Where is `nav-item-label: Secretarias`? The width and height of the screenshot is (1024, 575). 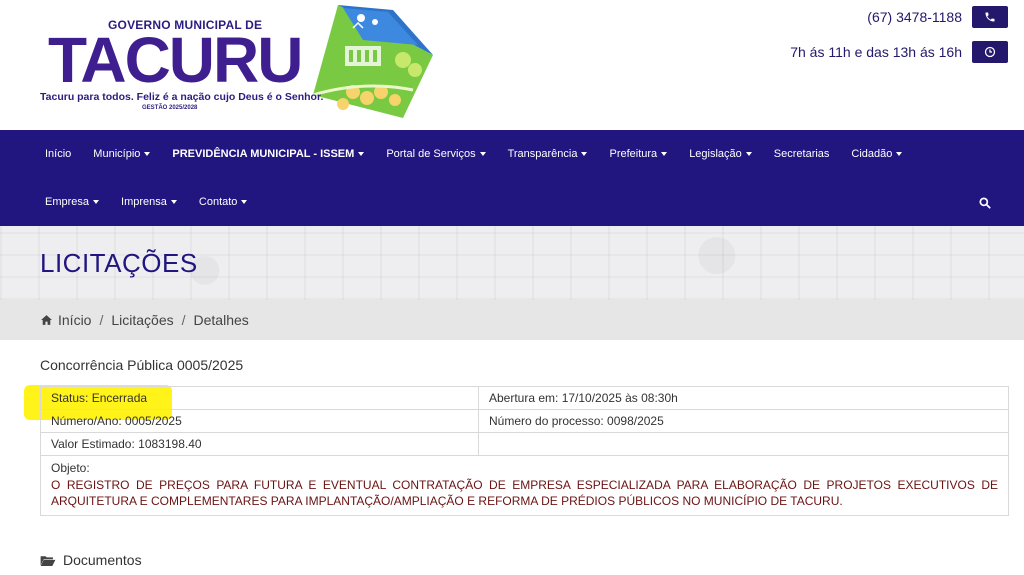
nav-item-label: Secretarias is located at coordinates (801, 154).